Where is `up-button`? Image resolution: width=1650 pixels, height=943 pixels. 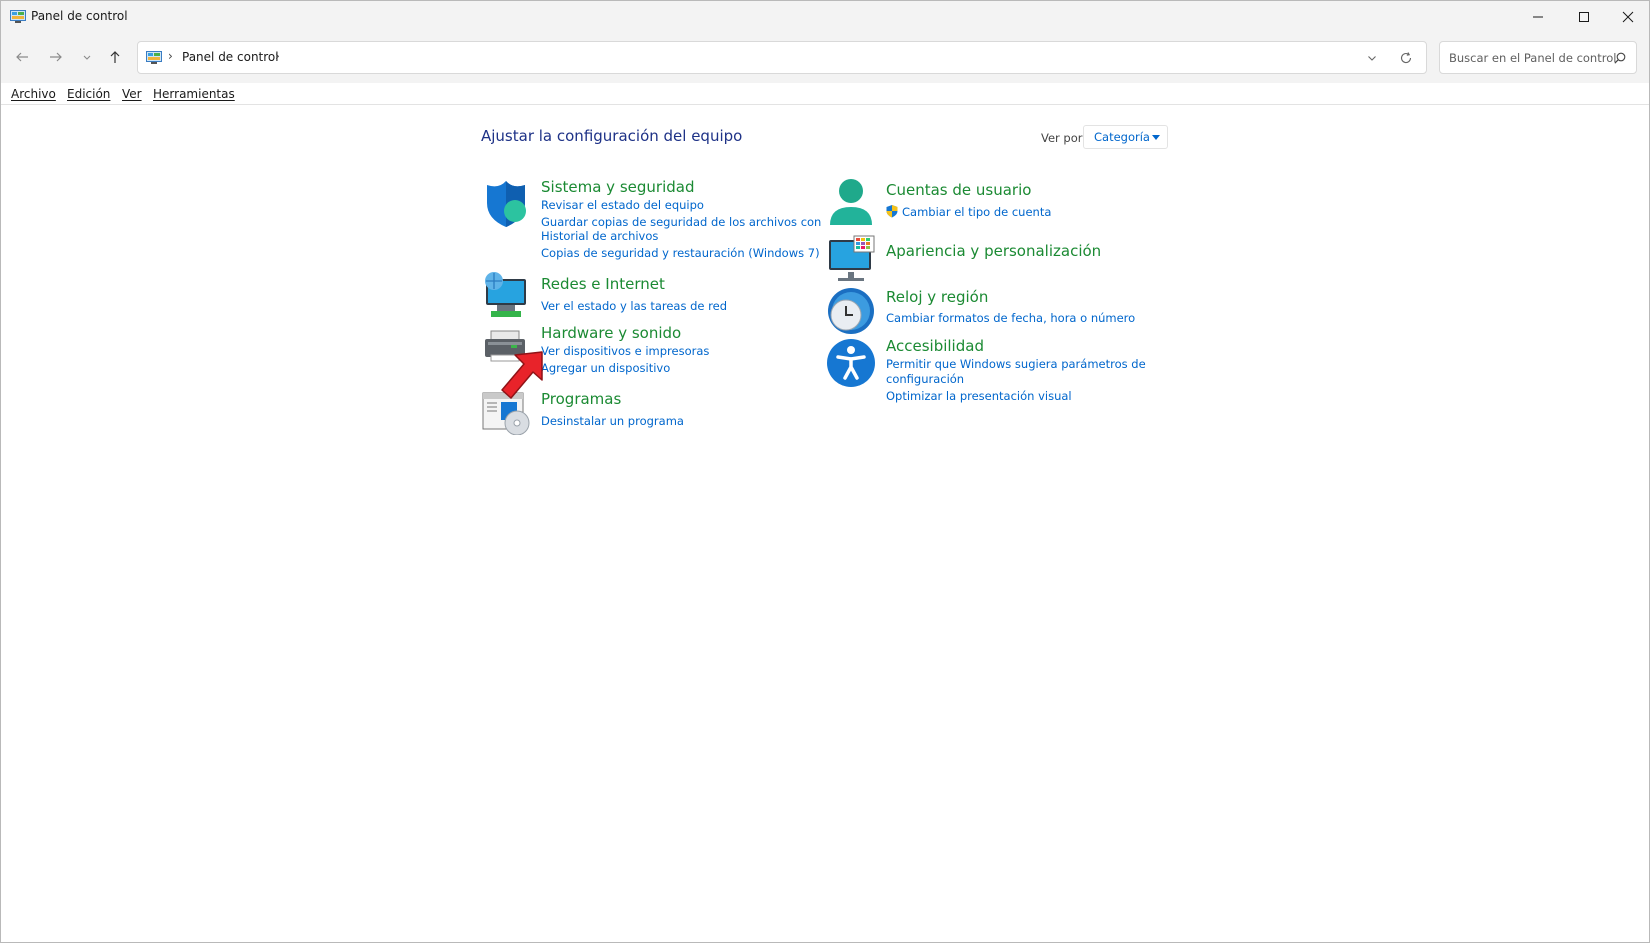 up-button is located at coordinates (115, 57).